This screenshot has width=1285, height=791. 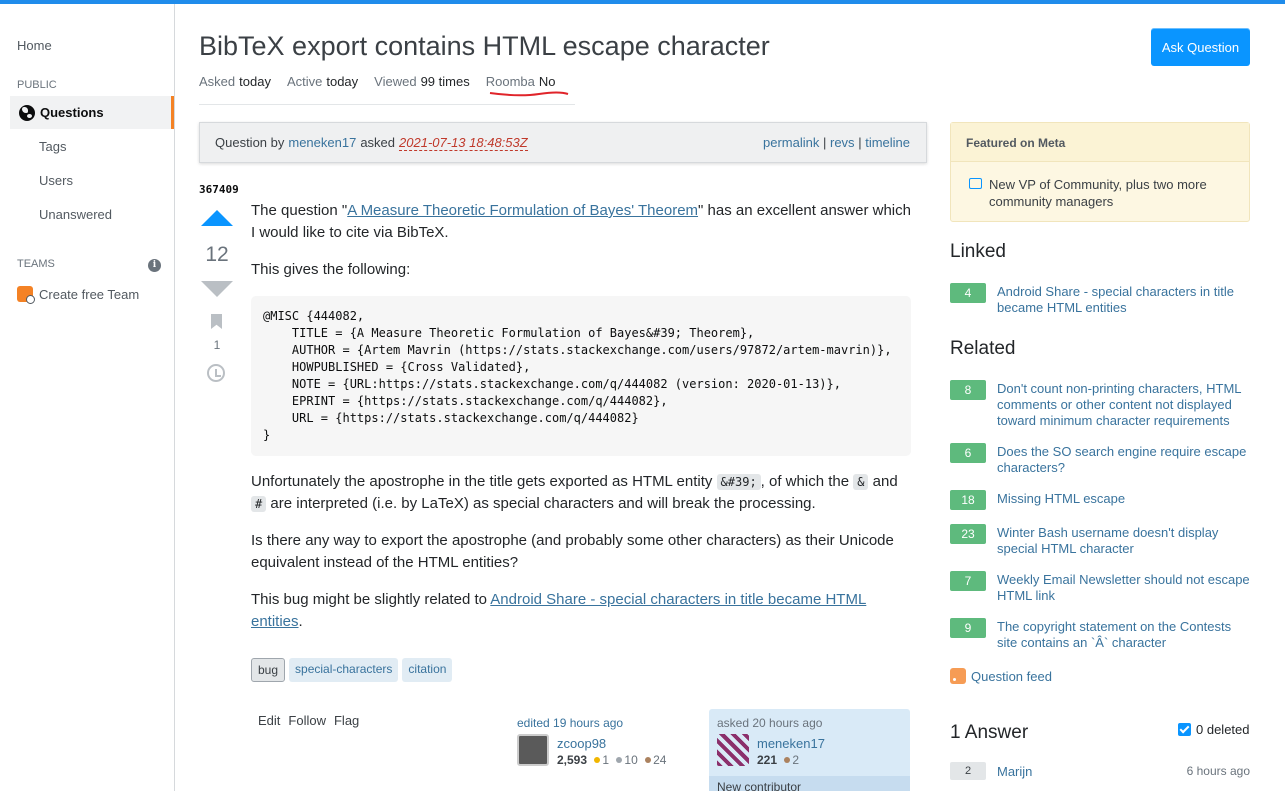 What do you see at coordinates (989, 732) in the screenshot?
I see `answers-heading: 1 Answer` at bounding box center [989, 732].